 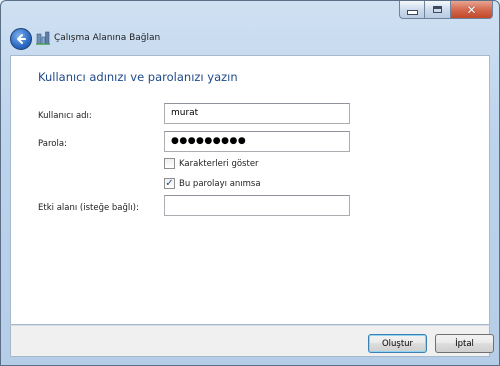 What do you see at coordinates (464, 343) in the screenshot?
I see `cancel-button: İptal` at bounding box center [464, 343].